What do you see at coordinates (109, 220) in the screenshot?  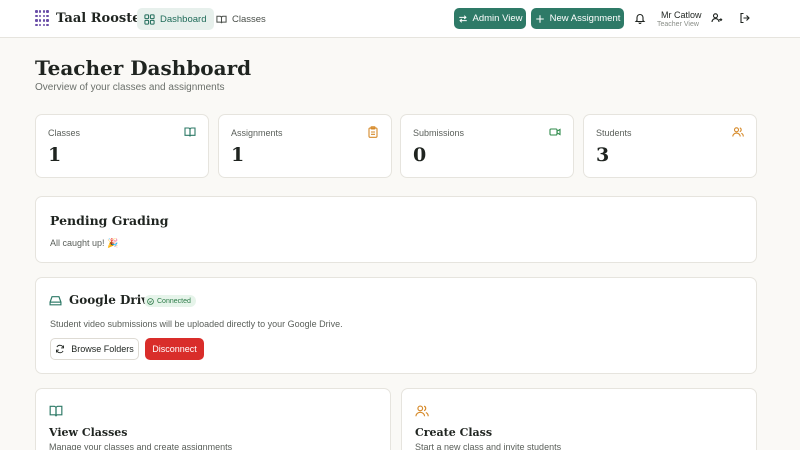 I see `pending-grading-title: Pending Grading` at bounding box center [109, 220].